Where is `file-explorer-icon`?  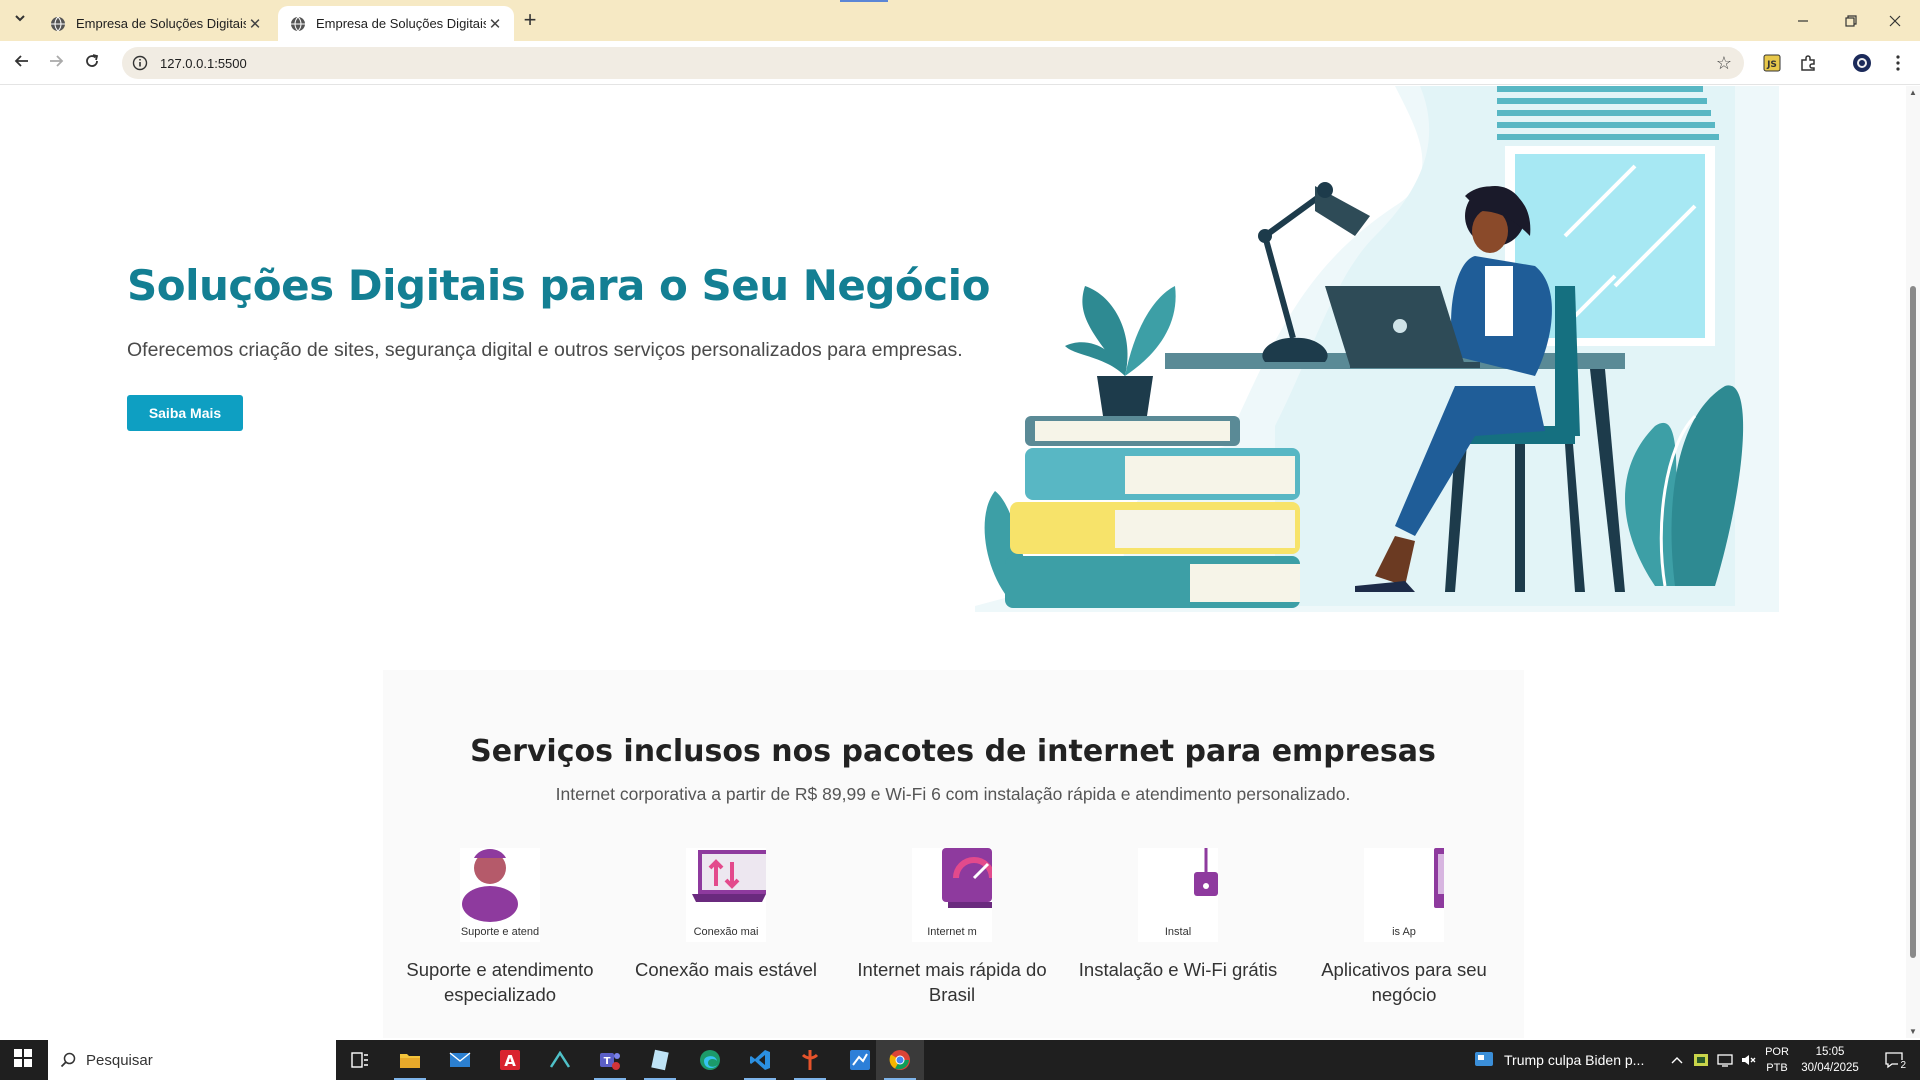
file-explorer-icon is located at coordinates (410, 1060).